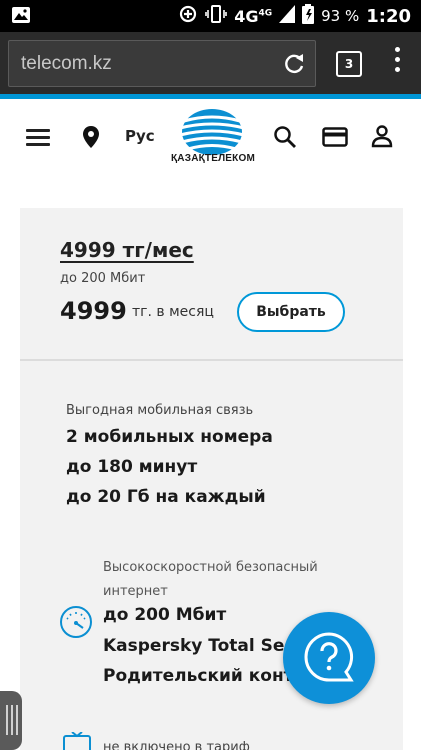  I want to click on tariff-price-unit: тг. в месяц, so click(173, 312).